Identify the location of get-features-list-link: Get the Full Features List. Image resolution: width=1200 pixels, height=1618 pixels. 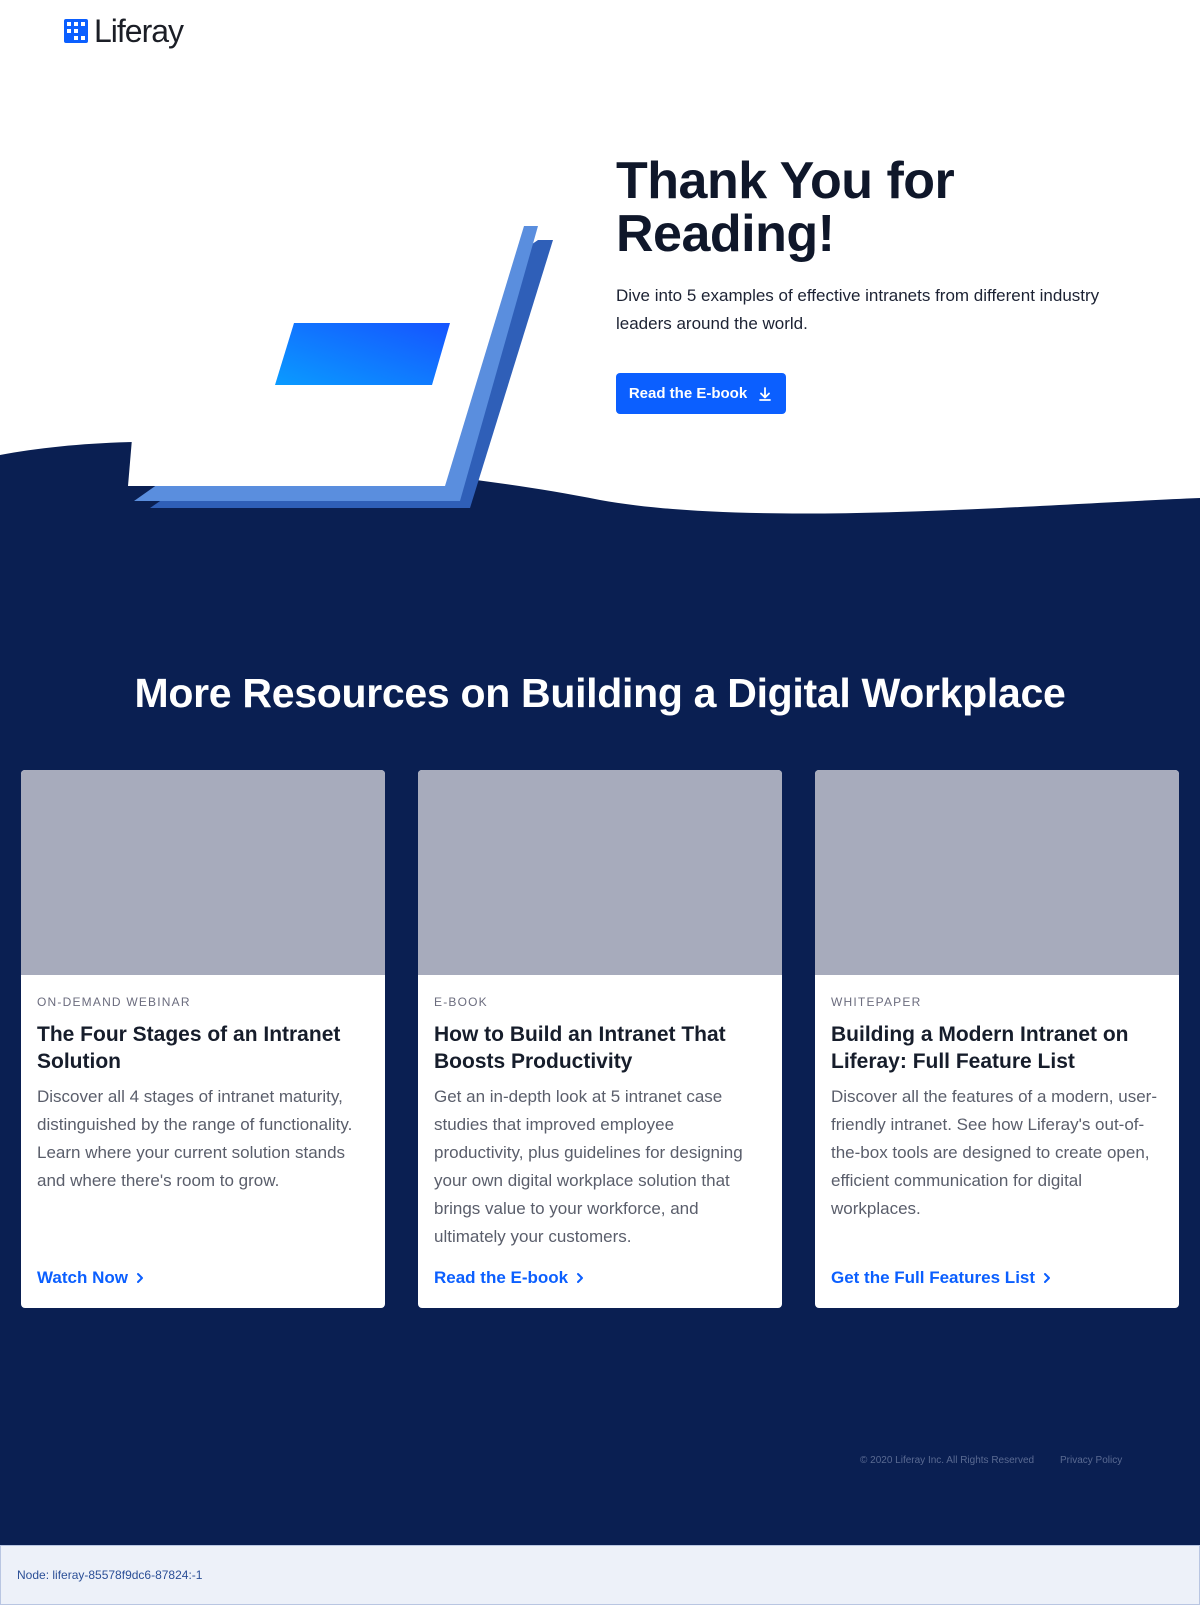
(942, 1278).